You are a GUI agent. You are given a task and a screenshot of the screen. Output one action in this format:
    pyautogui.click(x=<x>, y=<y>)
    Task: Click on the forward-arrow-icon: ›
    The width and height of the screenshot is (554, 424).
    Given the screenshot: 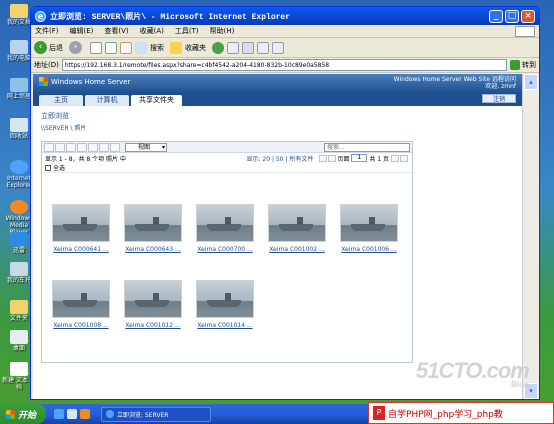 What is the action you would take?
    pyautogui.click(x=75, y=47)
    